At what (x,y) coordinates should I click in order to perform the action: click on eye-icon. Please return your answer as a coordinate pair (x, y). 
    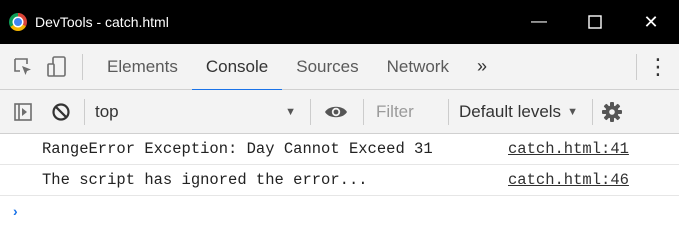
    Looking at the image, I should click on (336, 111).